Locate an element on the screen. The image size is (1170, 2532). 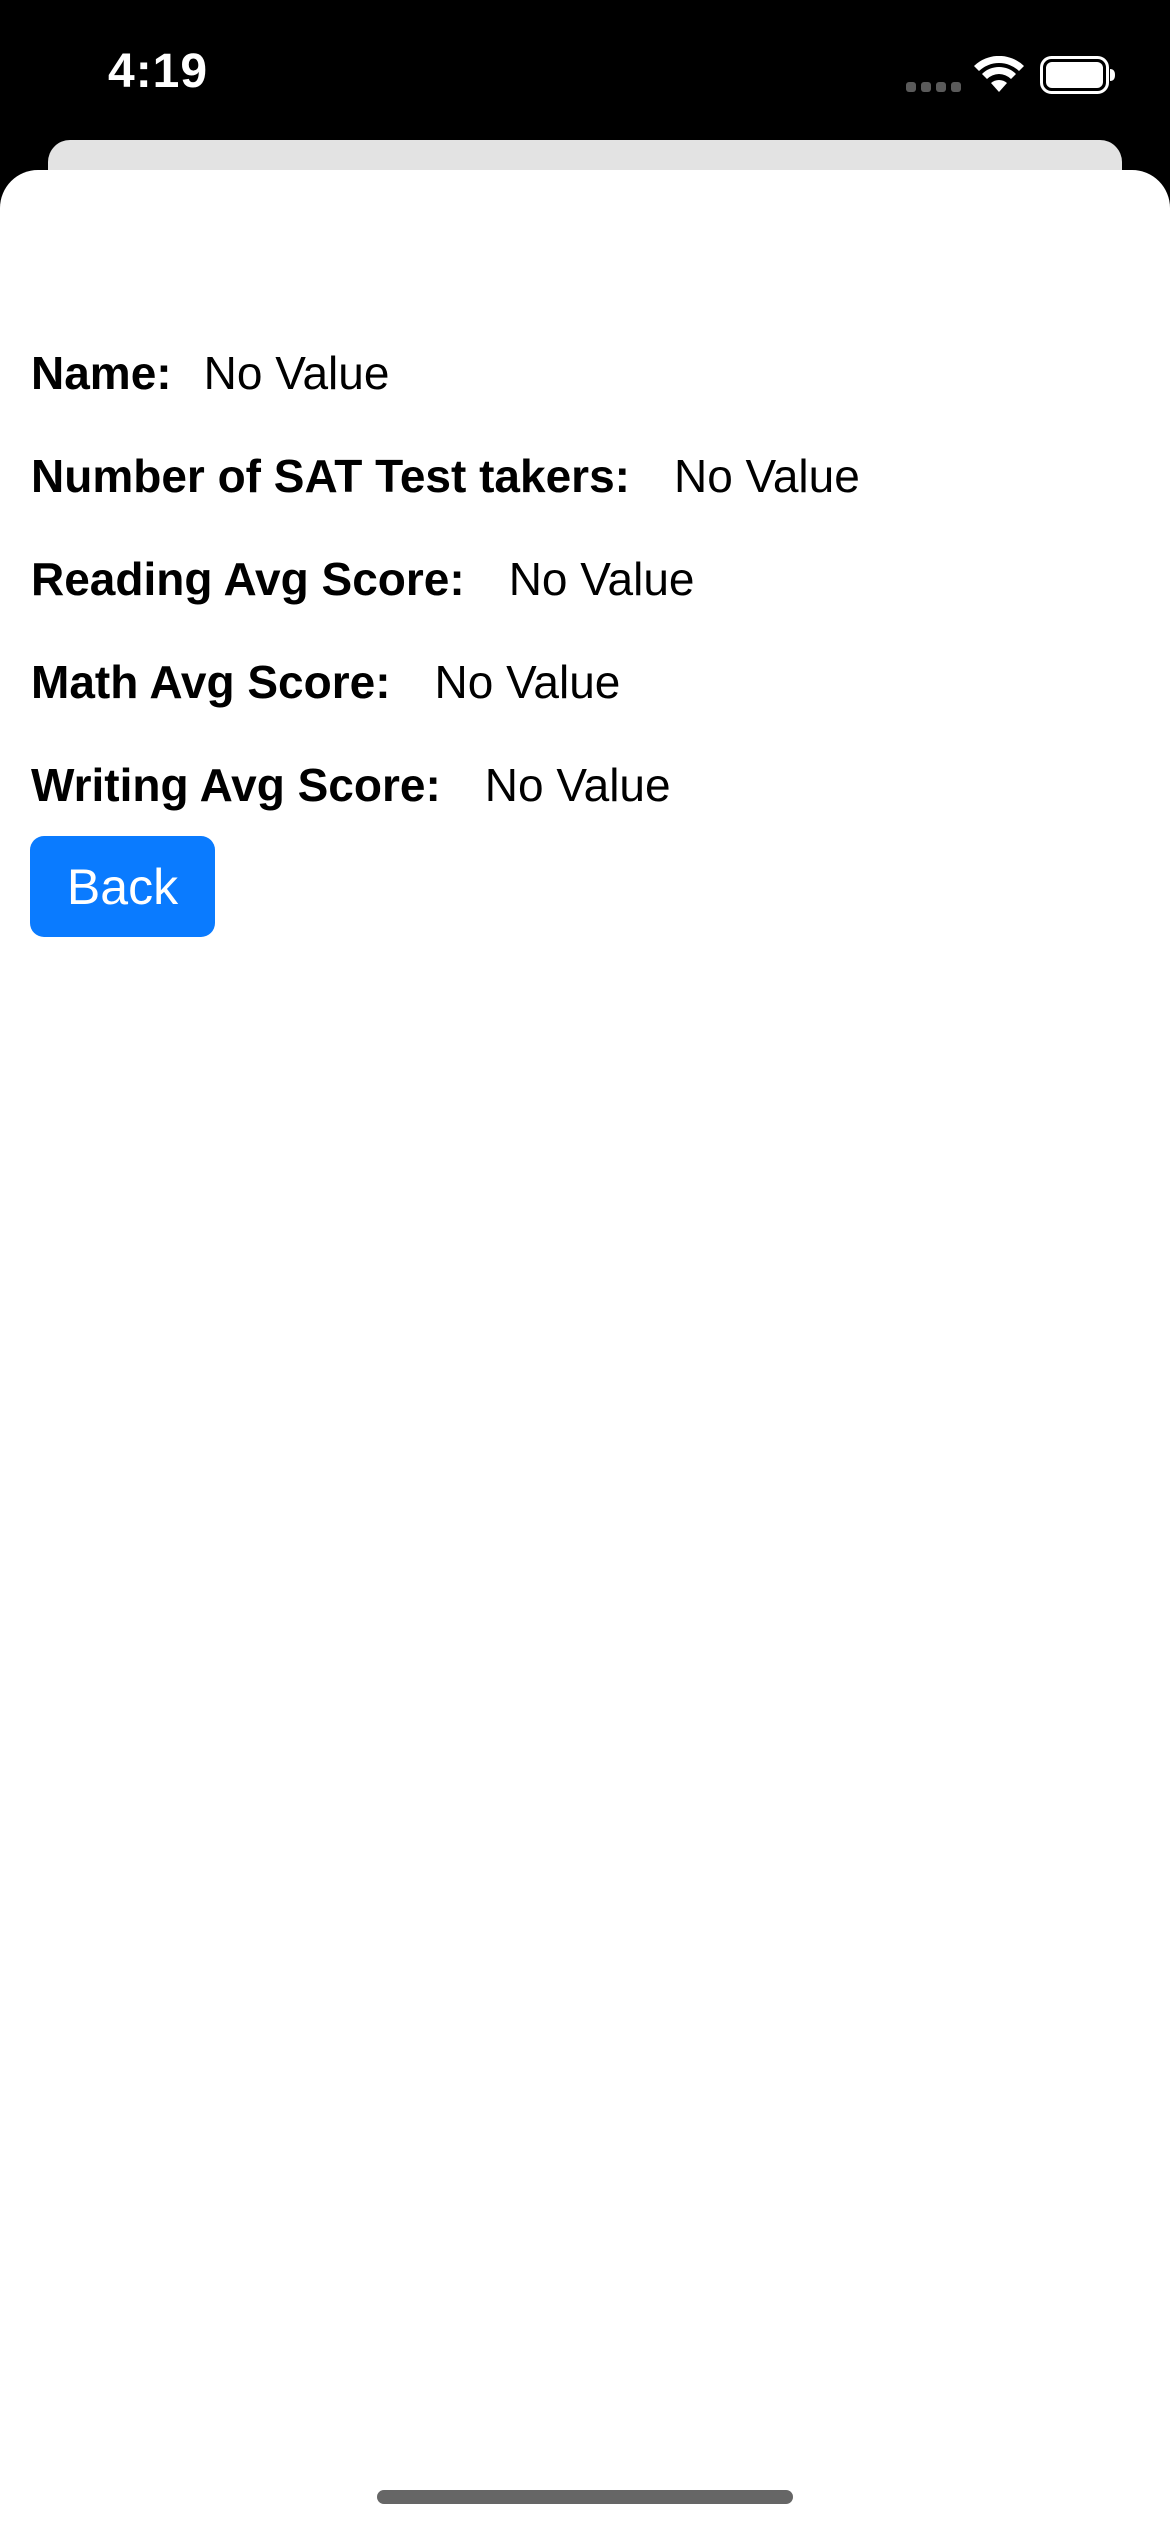
math-score-row: Math Avg Score: No Value is located at coordinates (325, 682).